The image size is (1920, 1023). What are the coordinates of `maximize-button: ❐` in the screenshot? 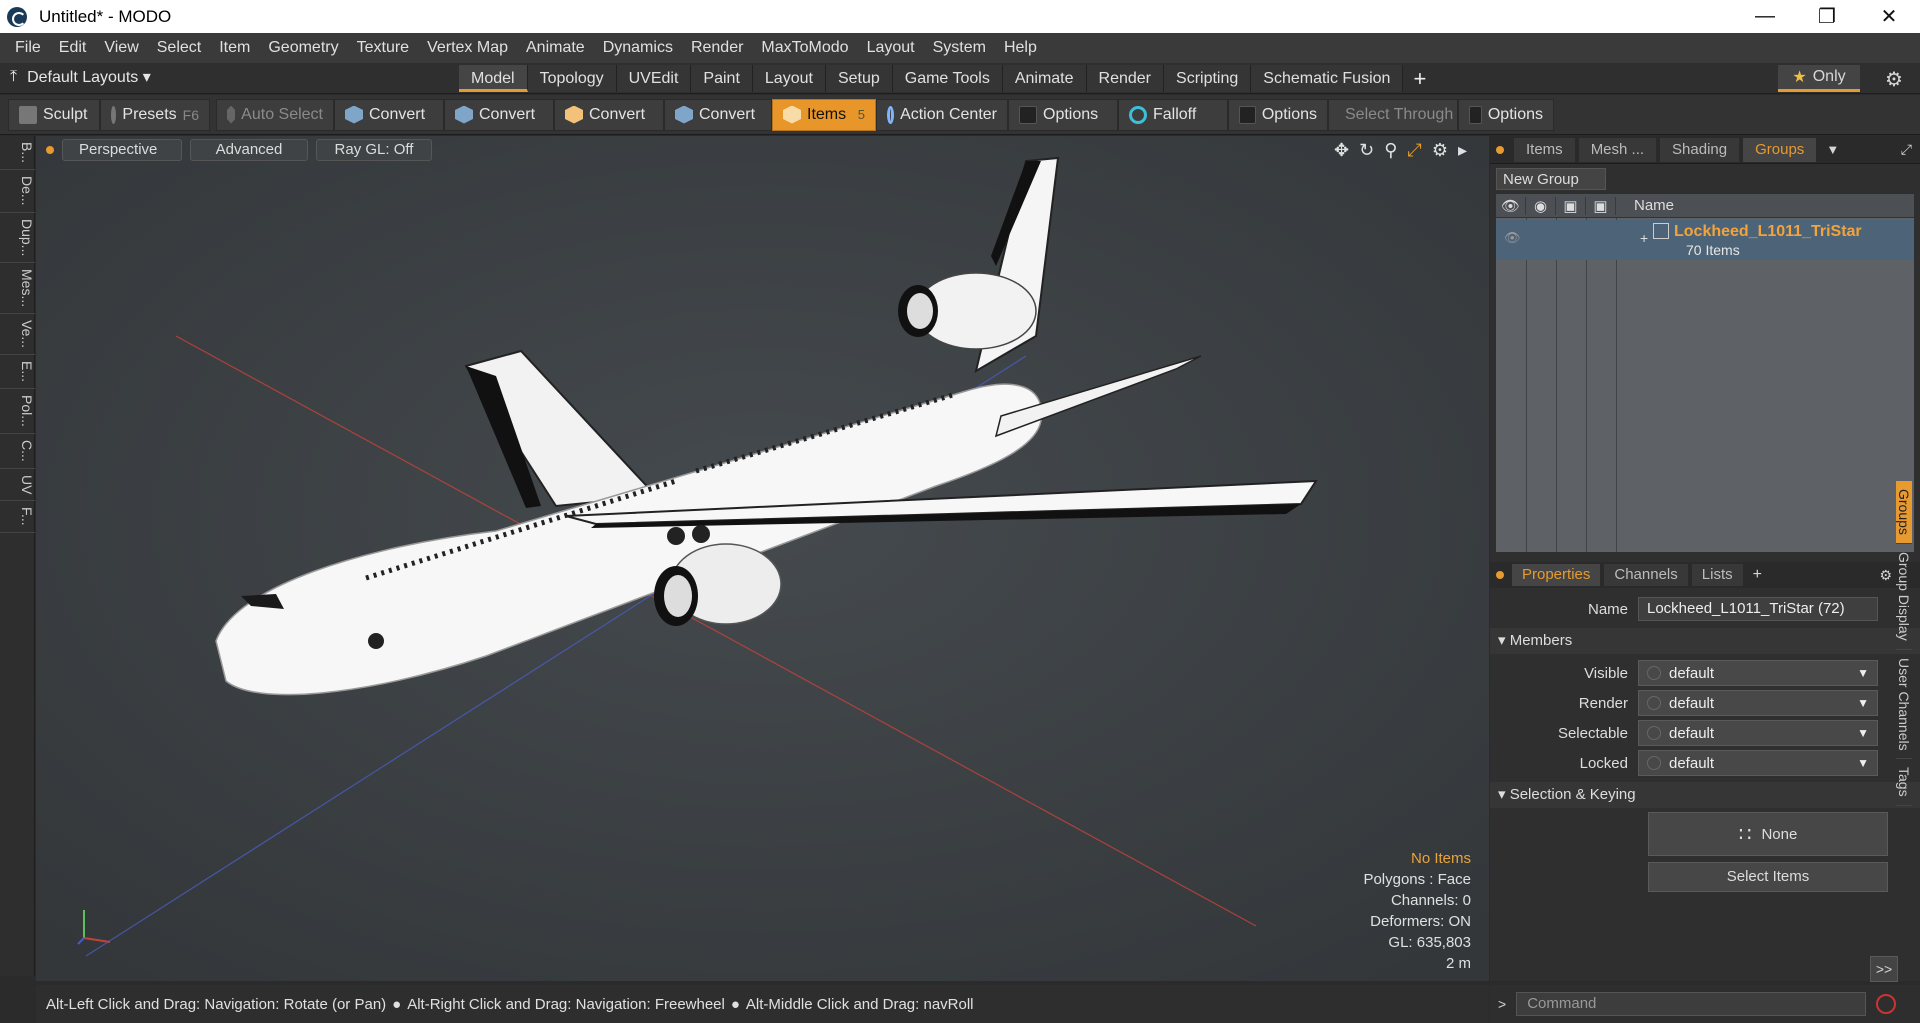 It's located at (1827, 16).